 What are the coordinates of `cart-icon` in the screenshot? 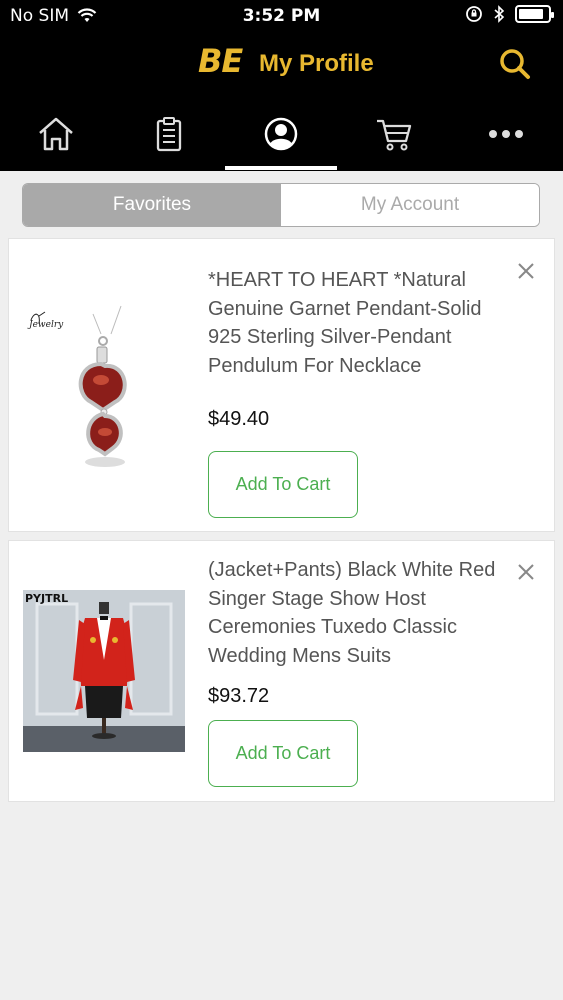 It's located at (394, 134).